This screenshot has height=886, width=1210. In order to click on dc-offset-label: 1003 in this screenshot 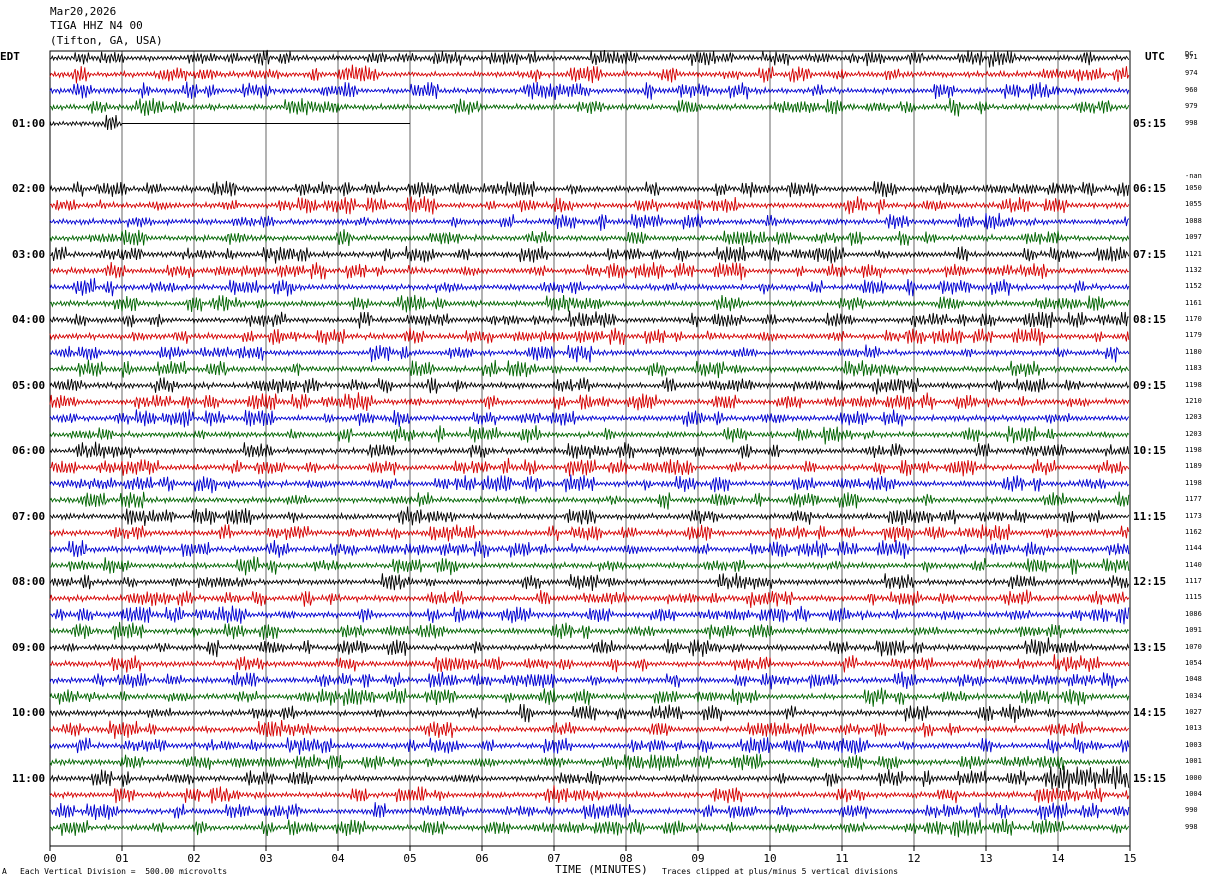, I will do `click(1193, 744)`.